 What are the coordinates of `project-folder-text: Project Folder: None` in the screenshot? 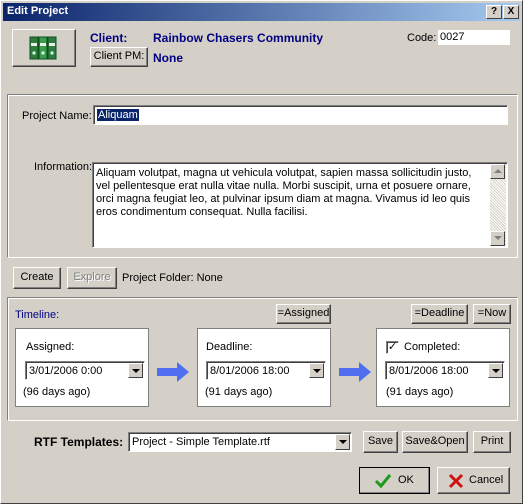 It's located at (172, 278).